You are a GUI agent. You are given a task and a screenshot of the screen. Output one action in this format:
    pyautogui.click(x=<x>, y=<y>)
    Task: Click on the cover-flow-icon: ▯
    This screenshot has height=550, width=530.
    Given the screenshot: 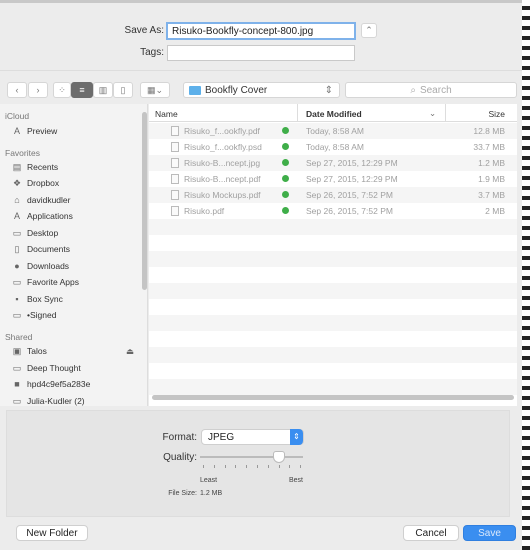 What is the action you would take?
    pyautogui.click(x=123, y=89)
    